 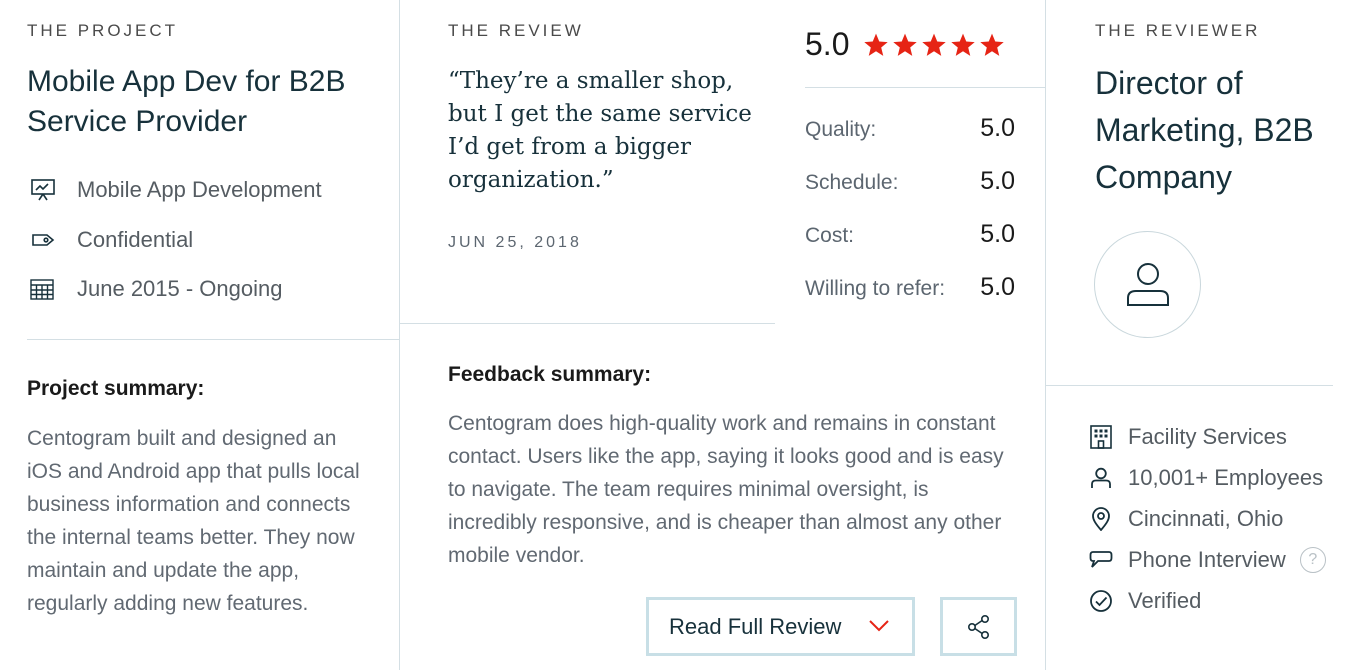 I want to click on user-icon, so click(x=1147, y=284).